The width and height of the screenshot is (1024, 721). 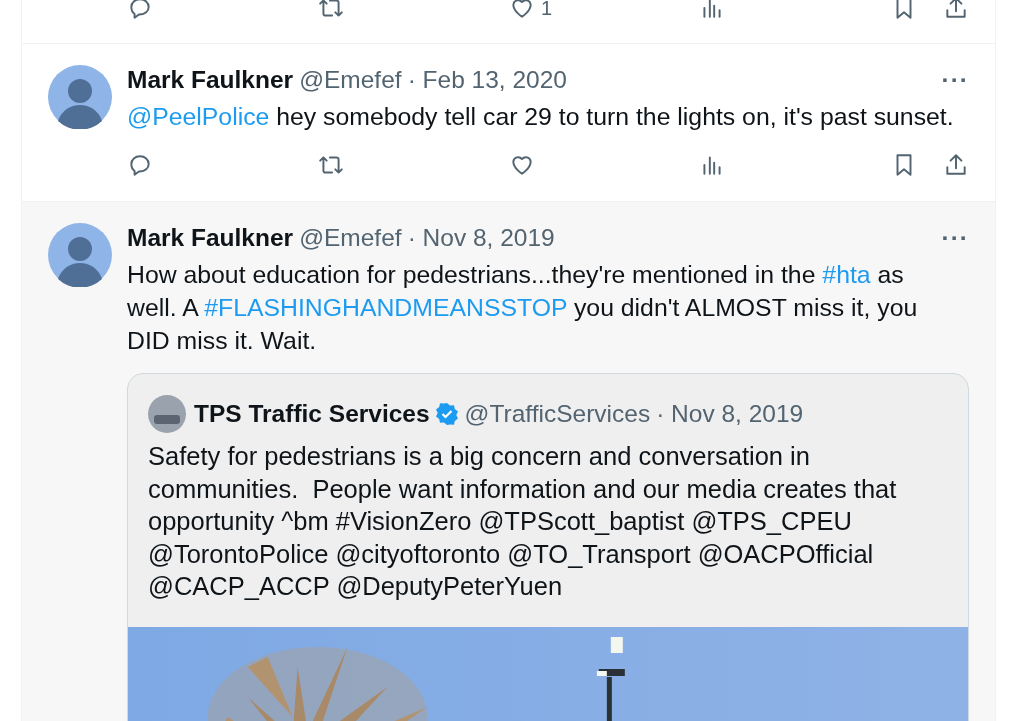 I want to click on tweet-text: @PeelPolice hey somebody tell car 29 to turn the lights on, it's past sunset., so click(x=541, y=117).